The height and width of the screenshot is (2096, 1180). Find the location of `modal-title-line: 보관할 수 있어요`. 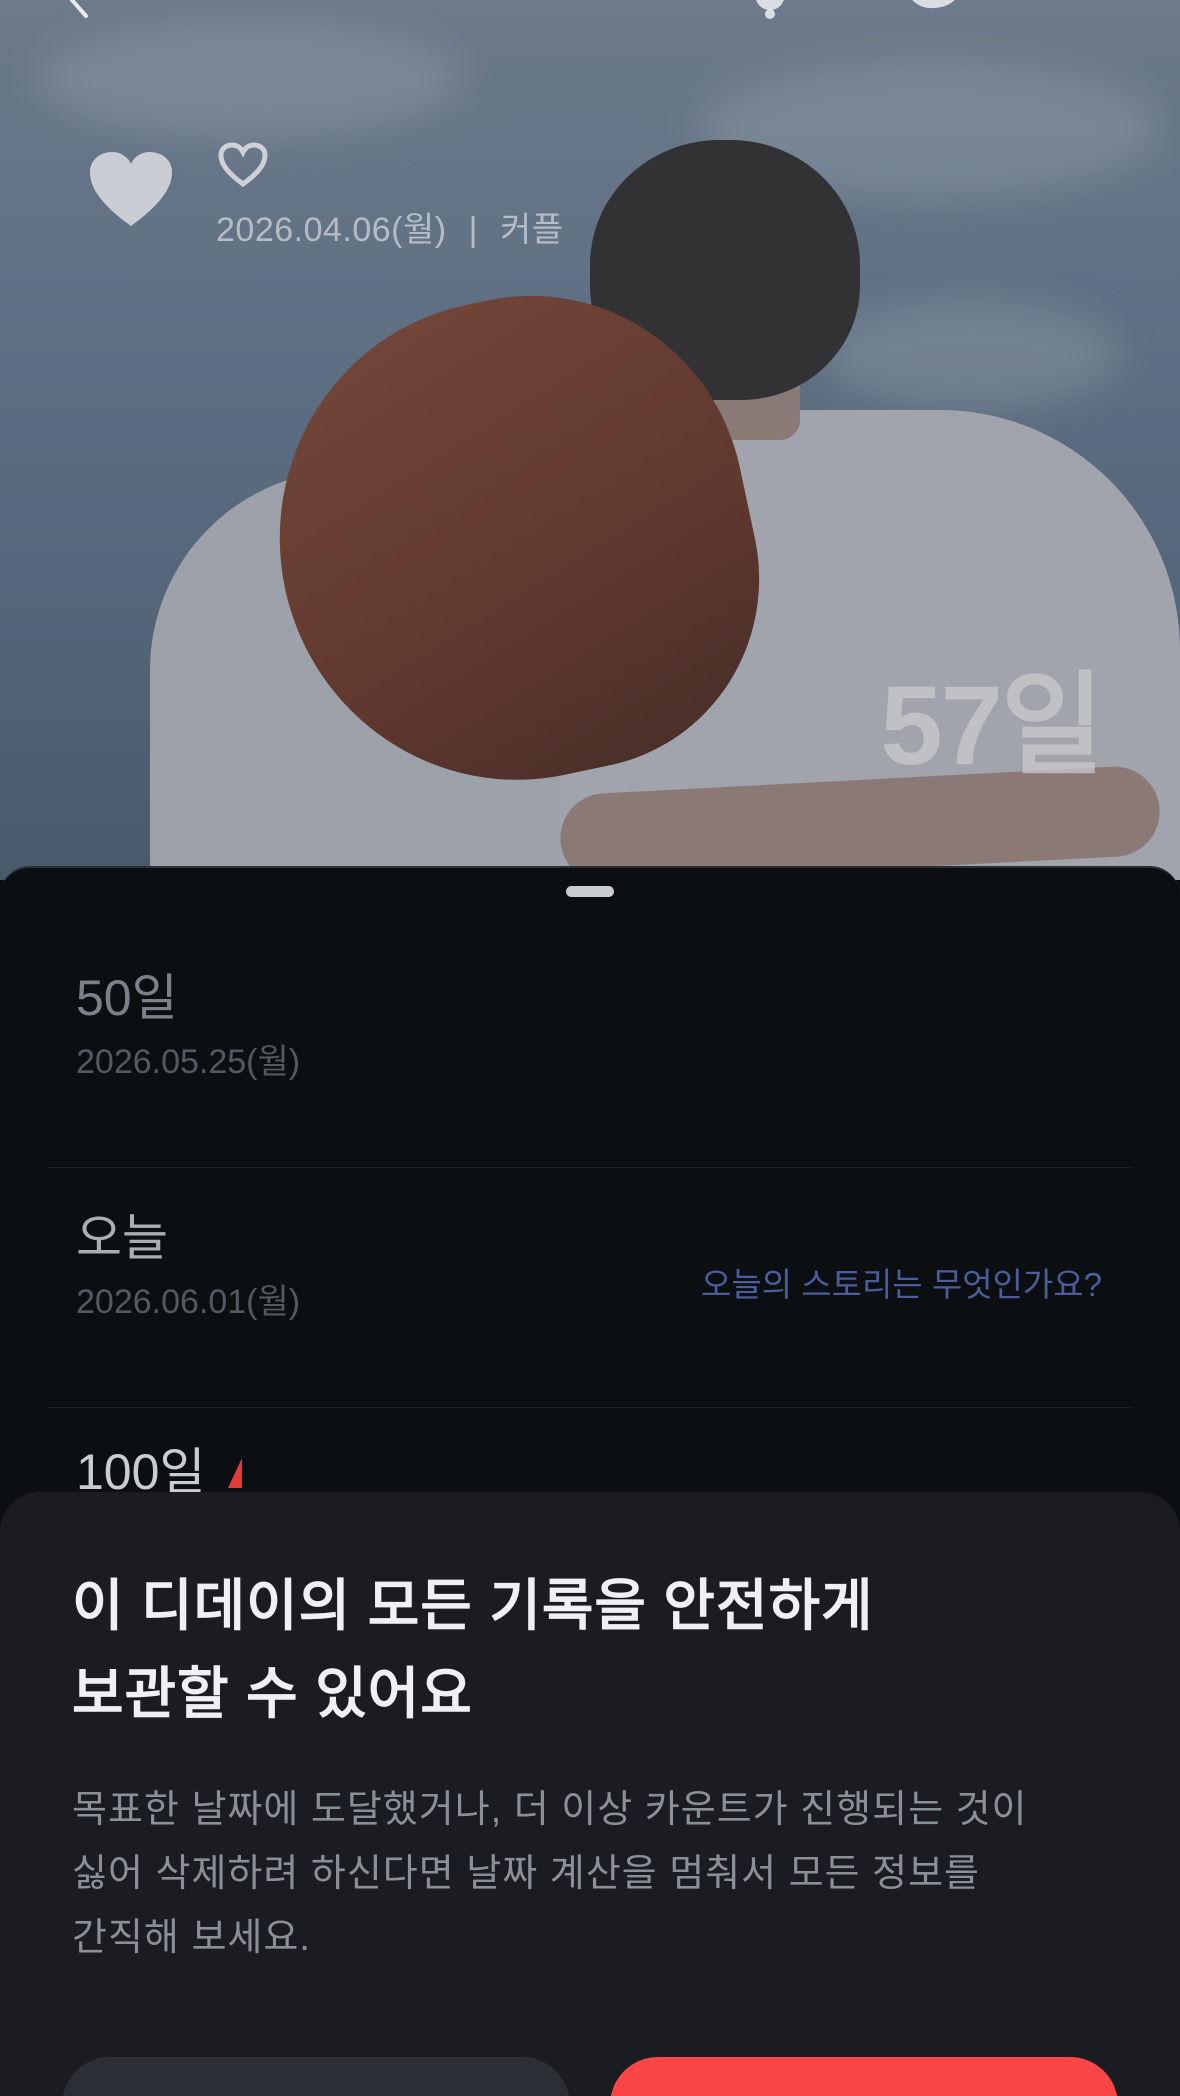

modal-title-line: 보관할 수 있어요 is located at coordinates (272, 1693).